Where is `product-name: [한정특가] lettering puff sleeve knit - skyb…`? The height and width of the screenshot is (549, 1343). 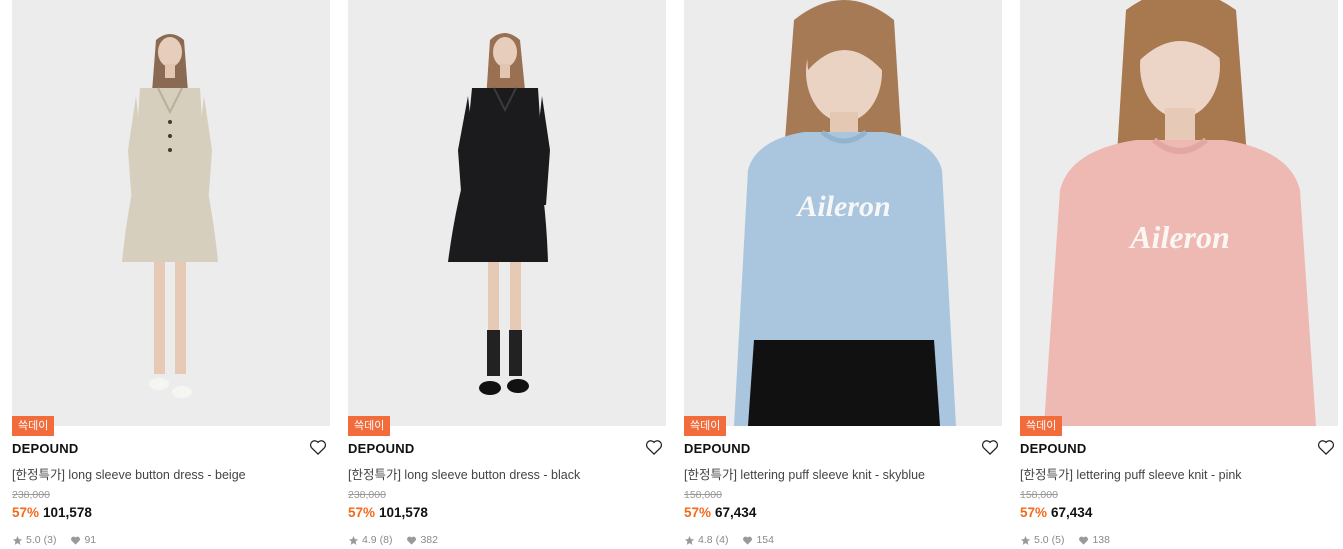 product-name: [한정특가] lettering puff sleeve knit - skyb… is located at coordinates (804, 473).